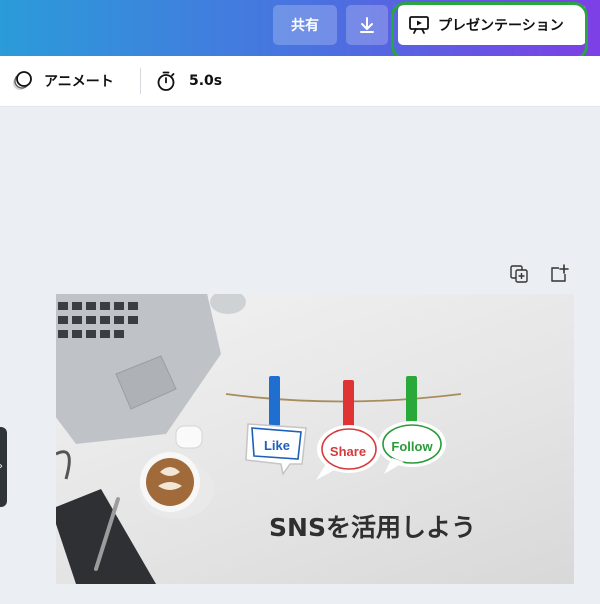  Describe the element at coordinates (140, 81) in the screenshot. I see `toolbar-divider` at that location.